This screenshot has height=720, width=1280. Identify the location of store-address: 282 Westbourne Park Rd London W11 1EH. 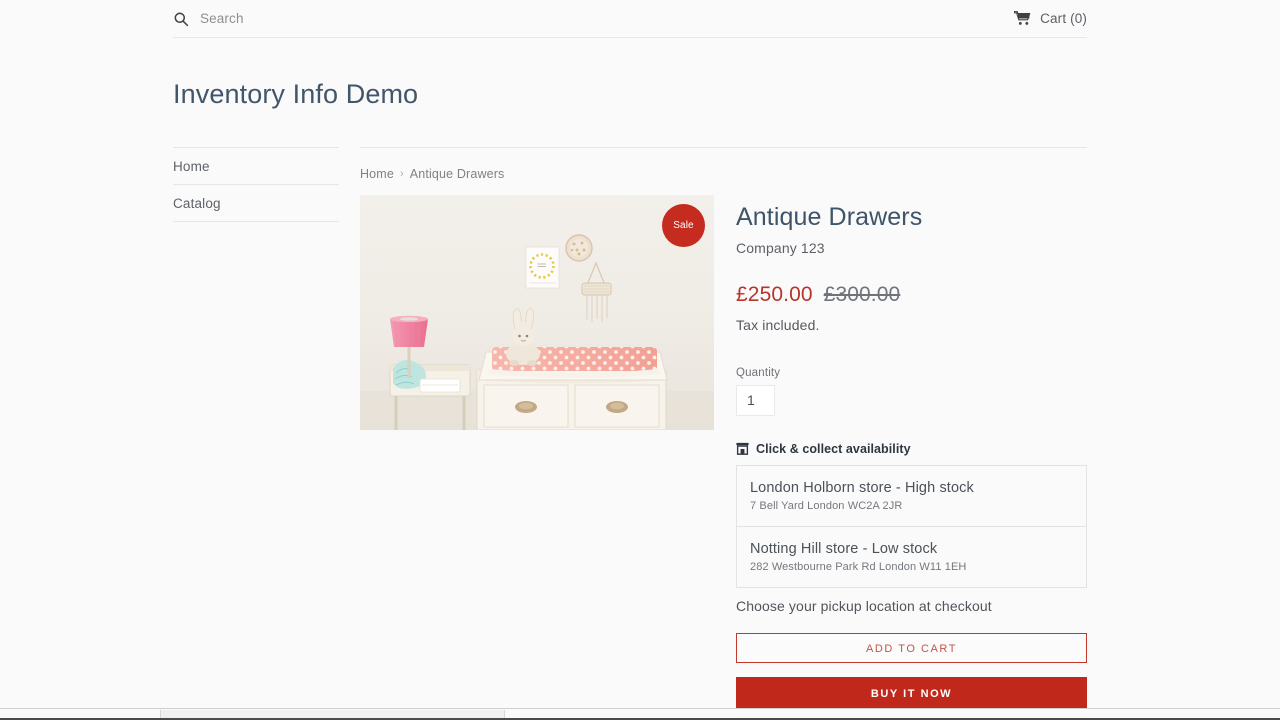
(858, 566).